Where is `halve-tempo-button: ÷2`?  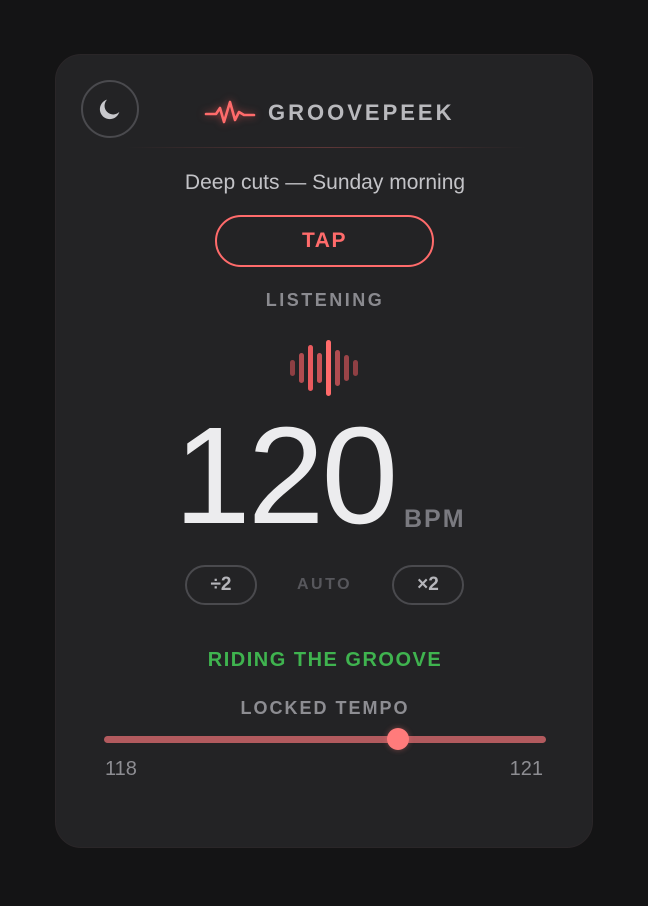
halve-tempo-button: ÷2 is located at coordinates (221, 585).